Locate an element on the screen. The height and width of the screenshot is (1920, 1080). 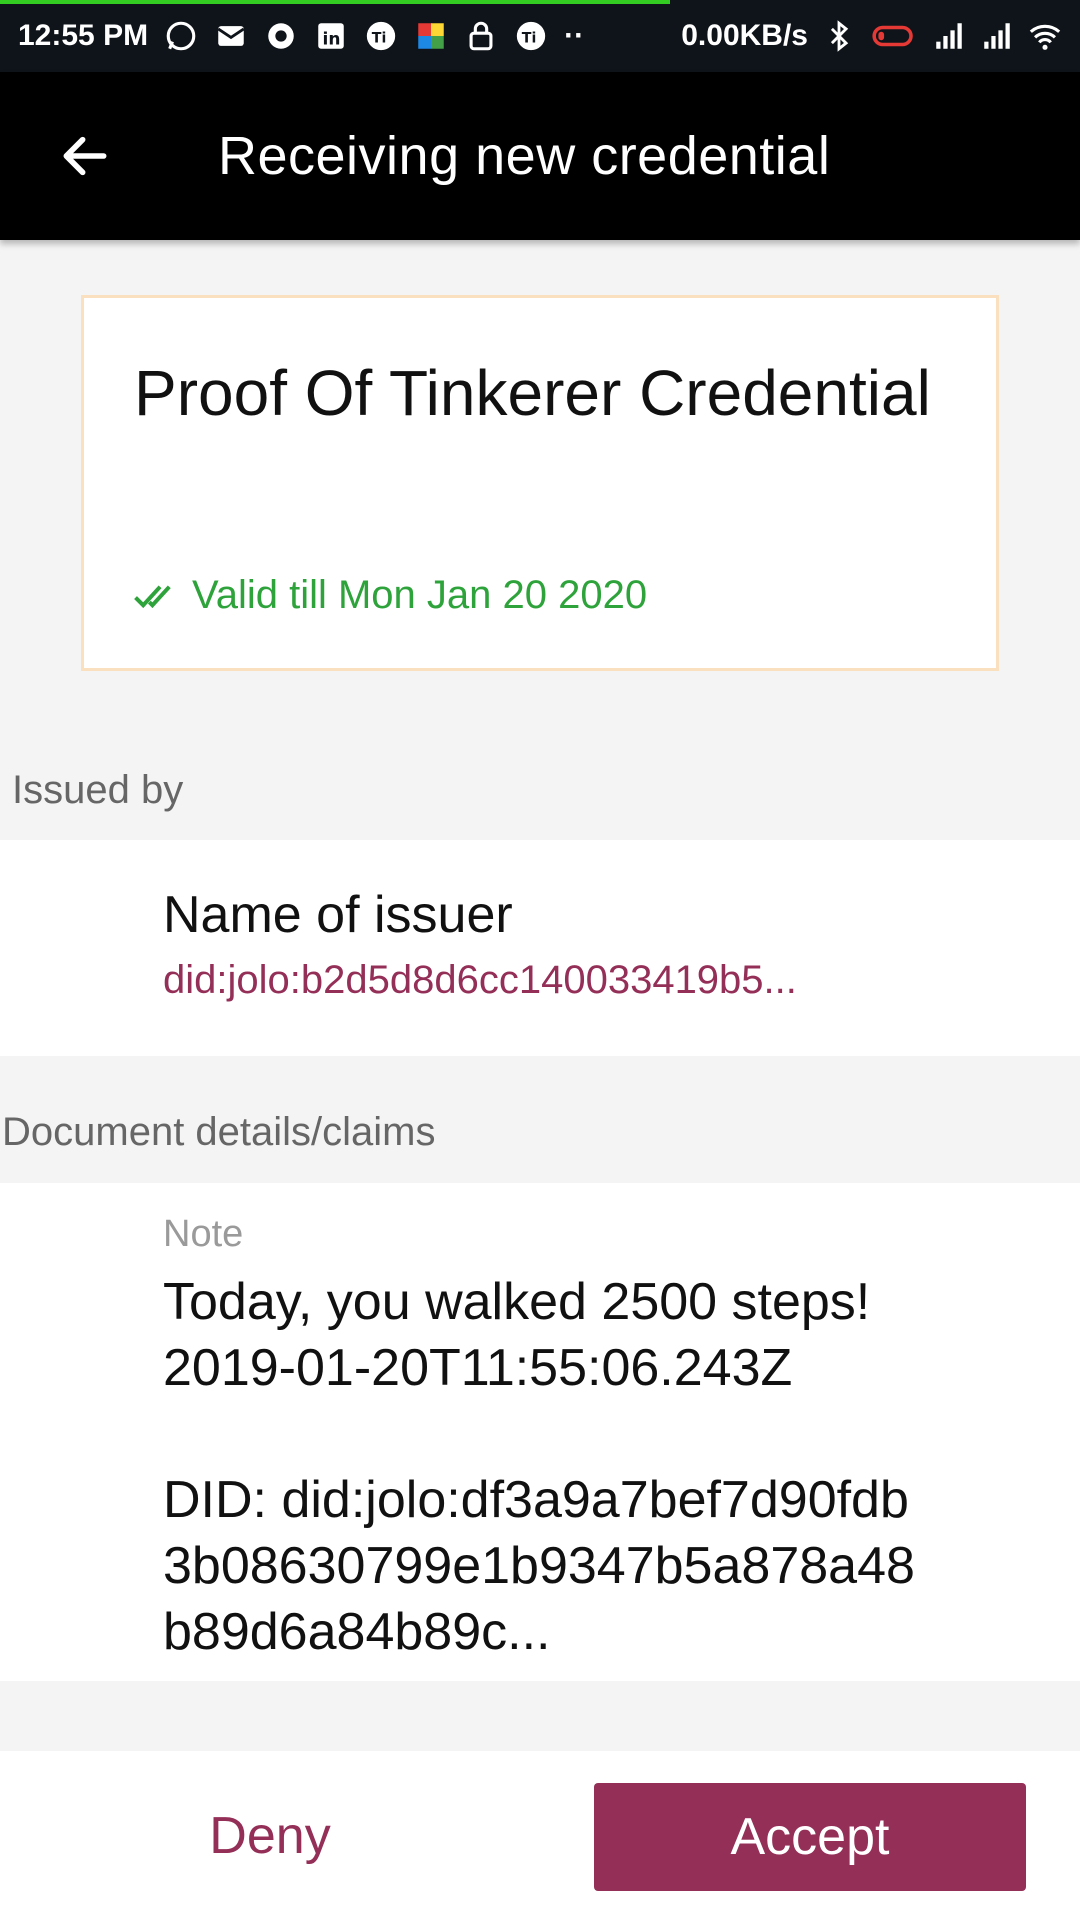
status-time: 12:55 PM is located at coordinates (83, 35).